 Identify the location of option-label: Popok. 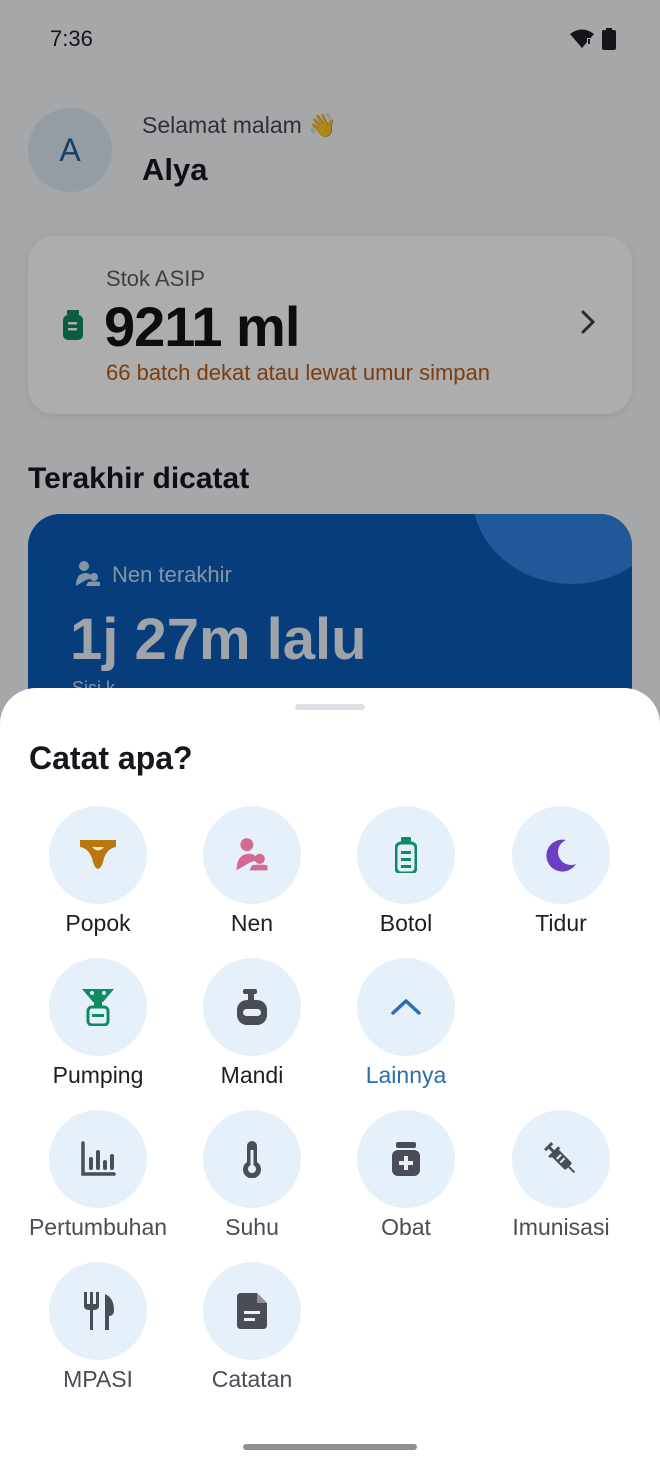
(98, 923).